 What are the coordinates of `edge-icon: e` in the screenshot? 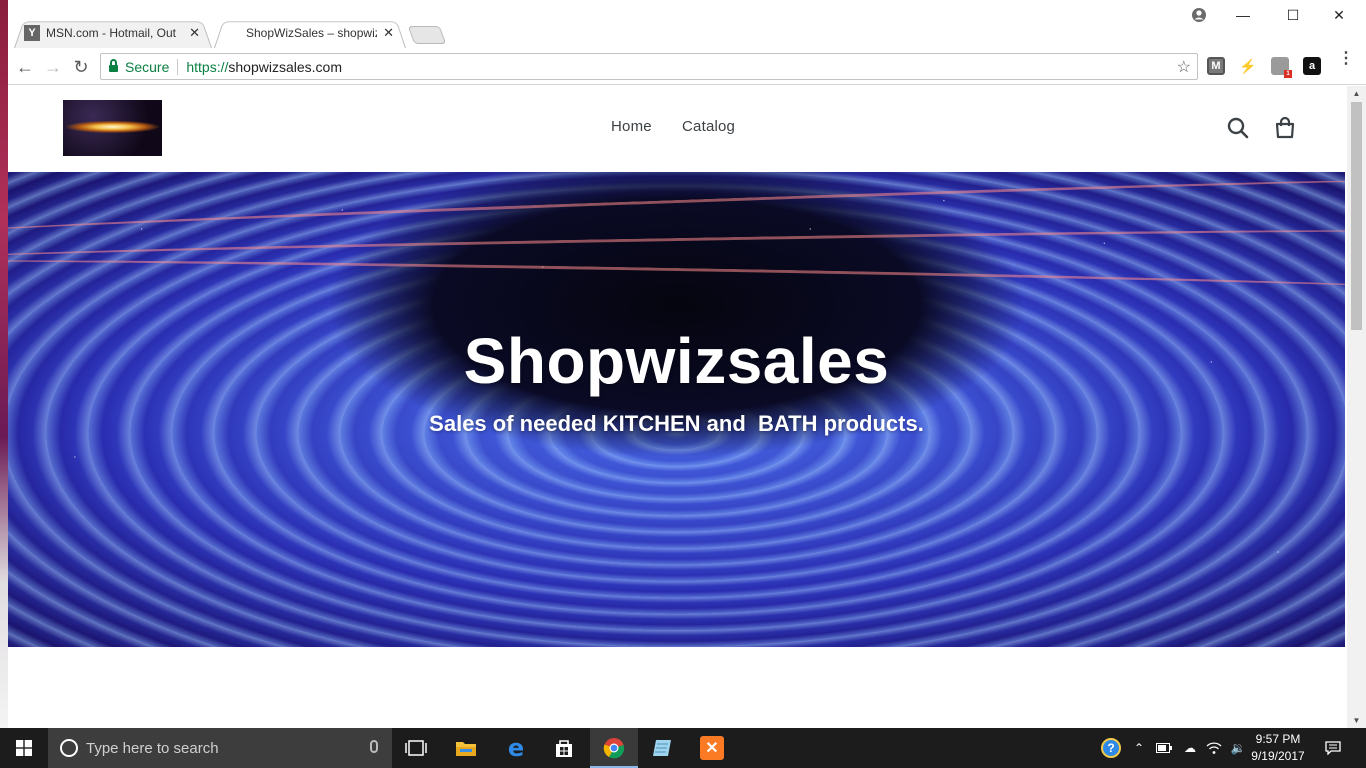 It's located at (516, 748).